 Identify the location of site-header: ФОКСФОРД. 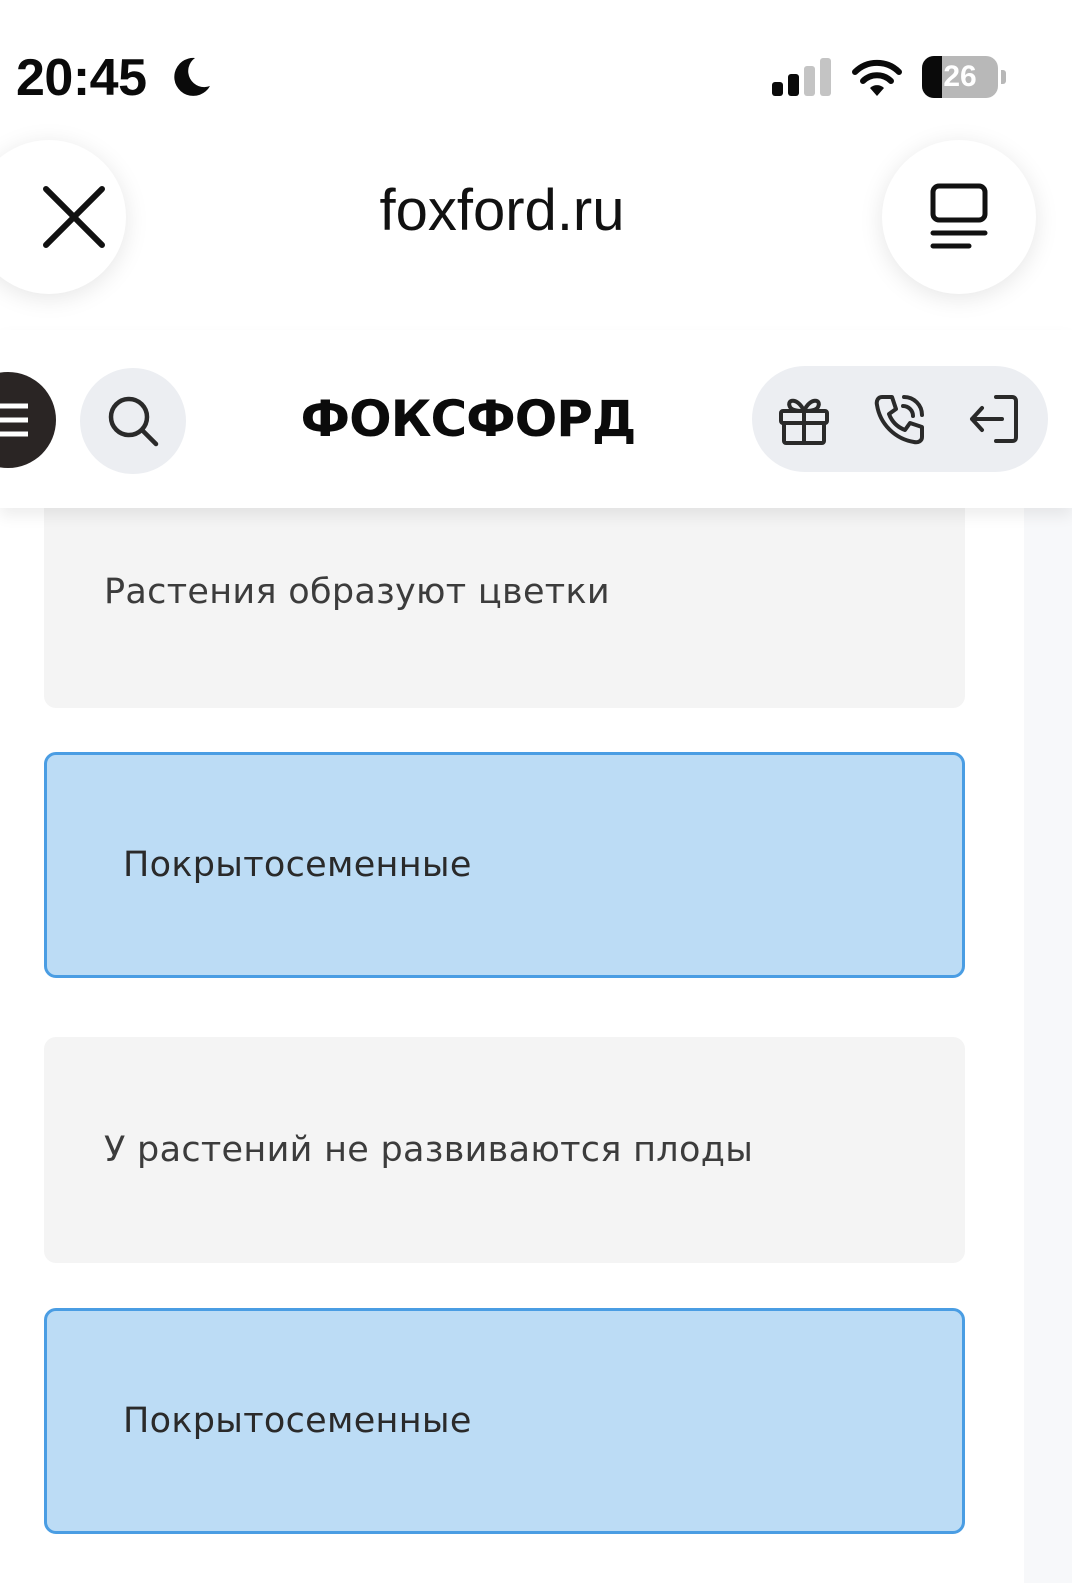
(536, 419).